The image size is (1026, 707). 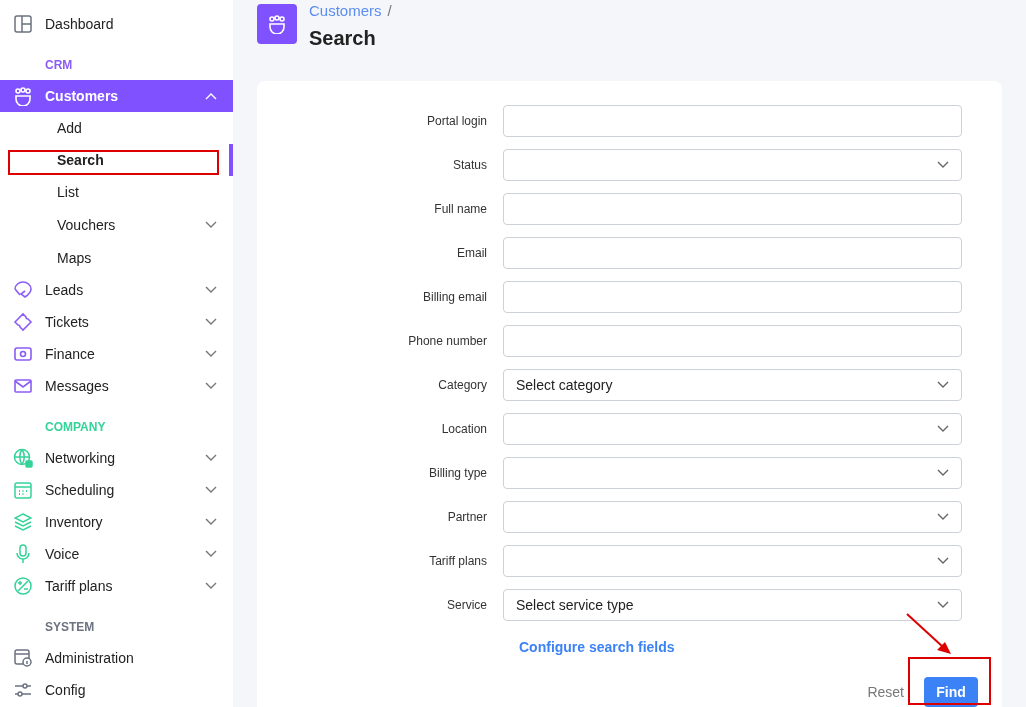 I want to click on select-field: Select service type, so click(x=732, y=605).